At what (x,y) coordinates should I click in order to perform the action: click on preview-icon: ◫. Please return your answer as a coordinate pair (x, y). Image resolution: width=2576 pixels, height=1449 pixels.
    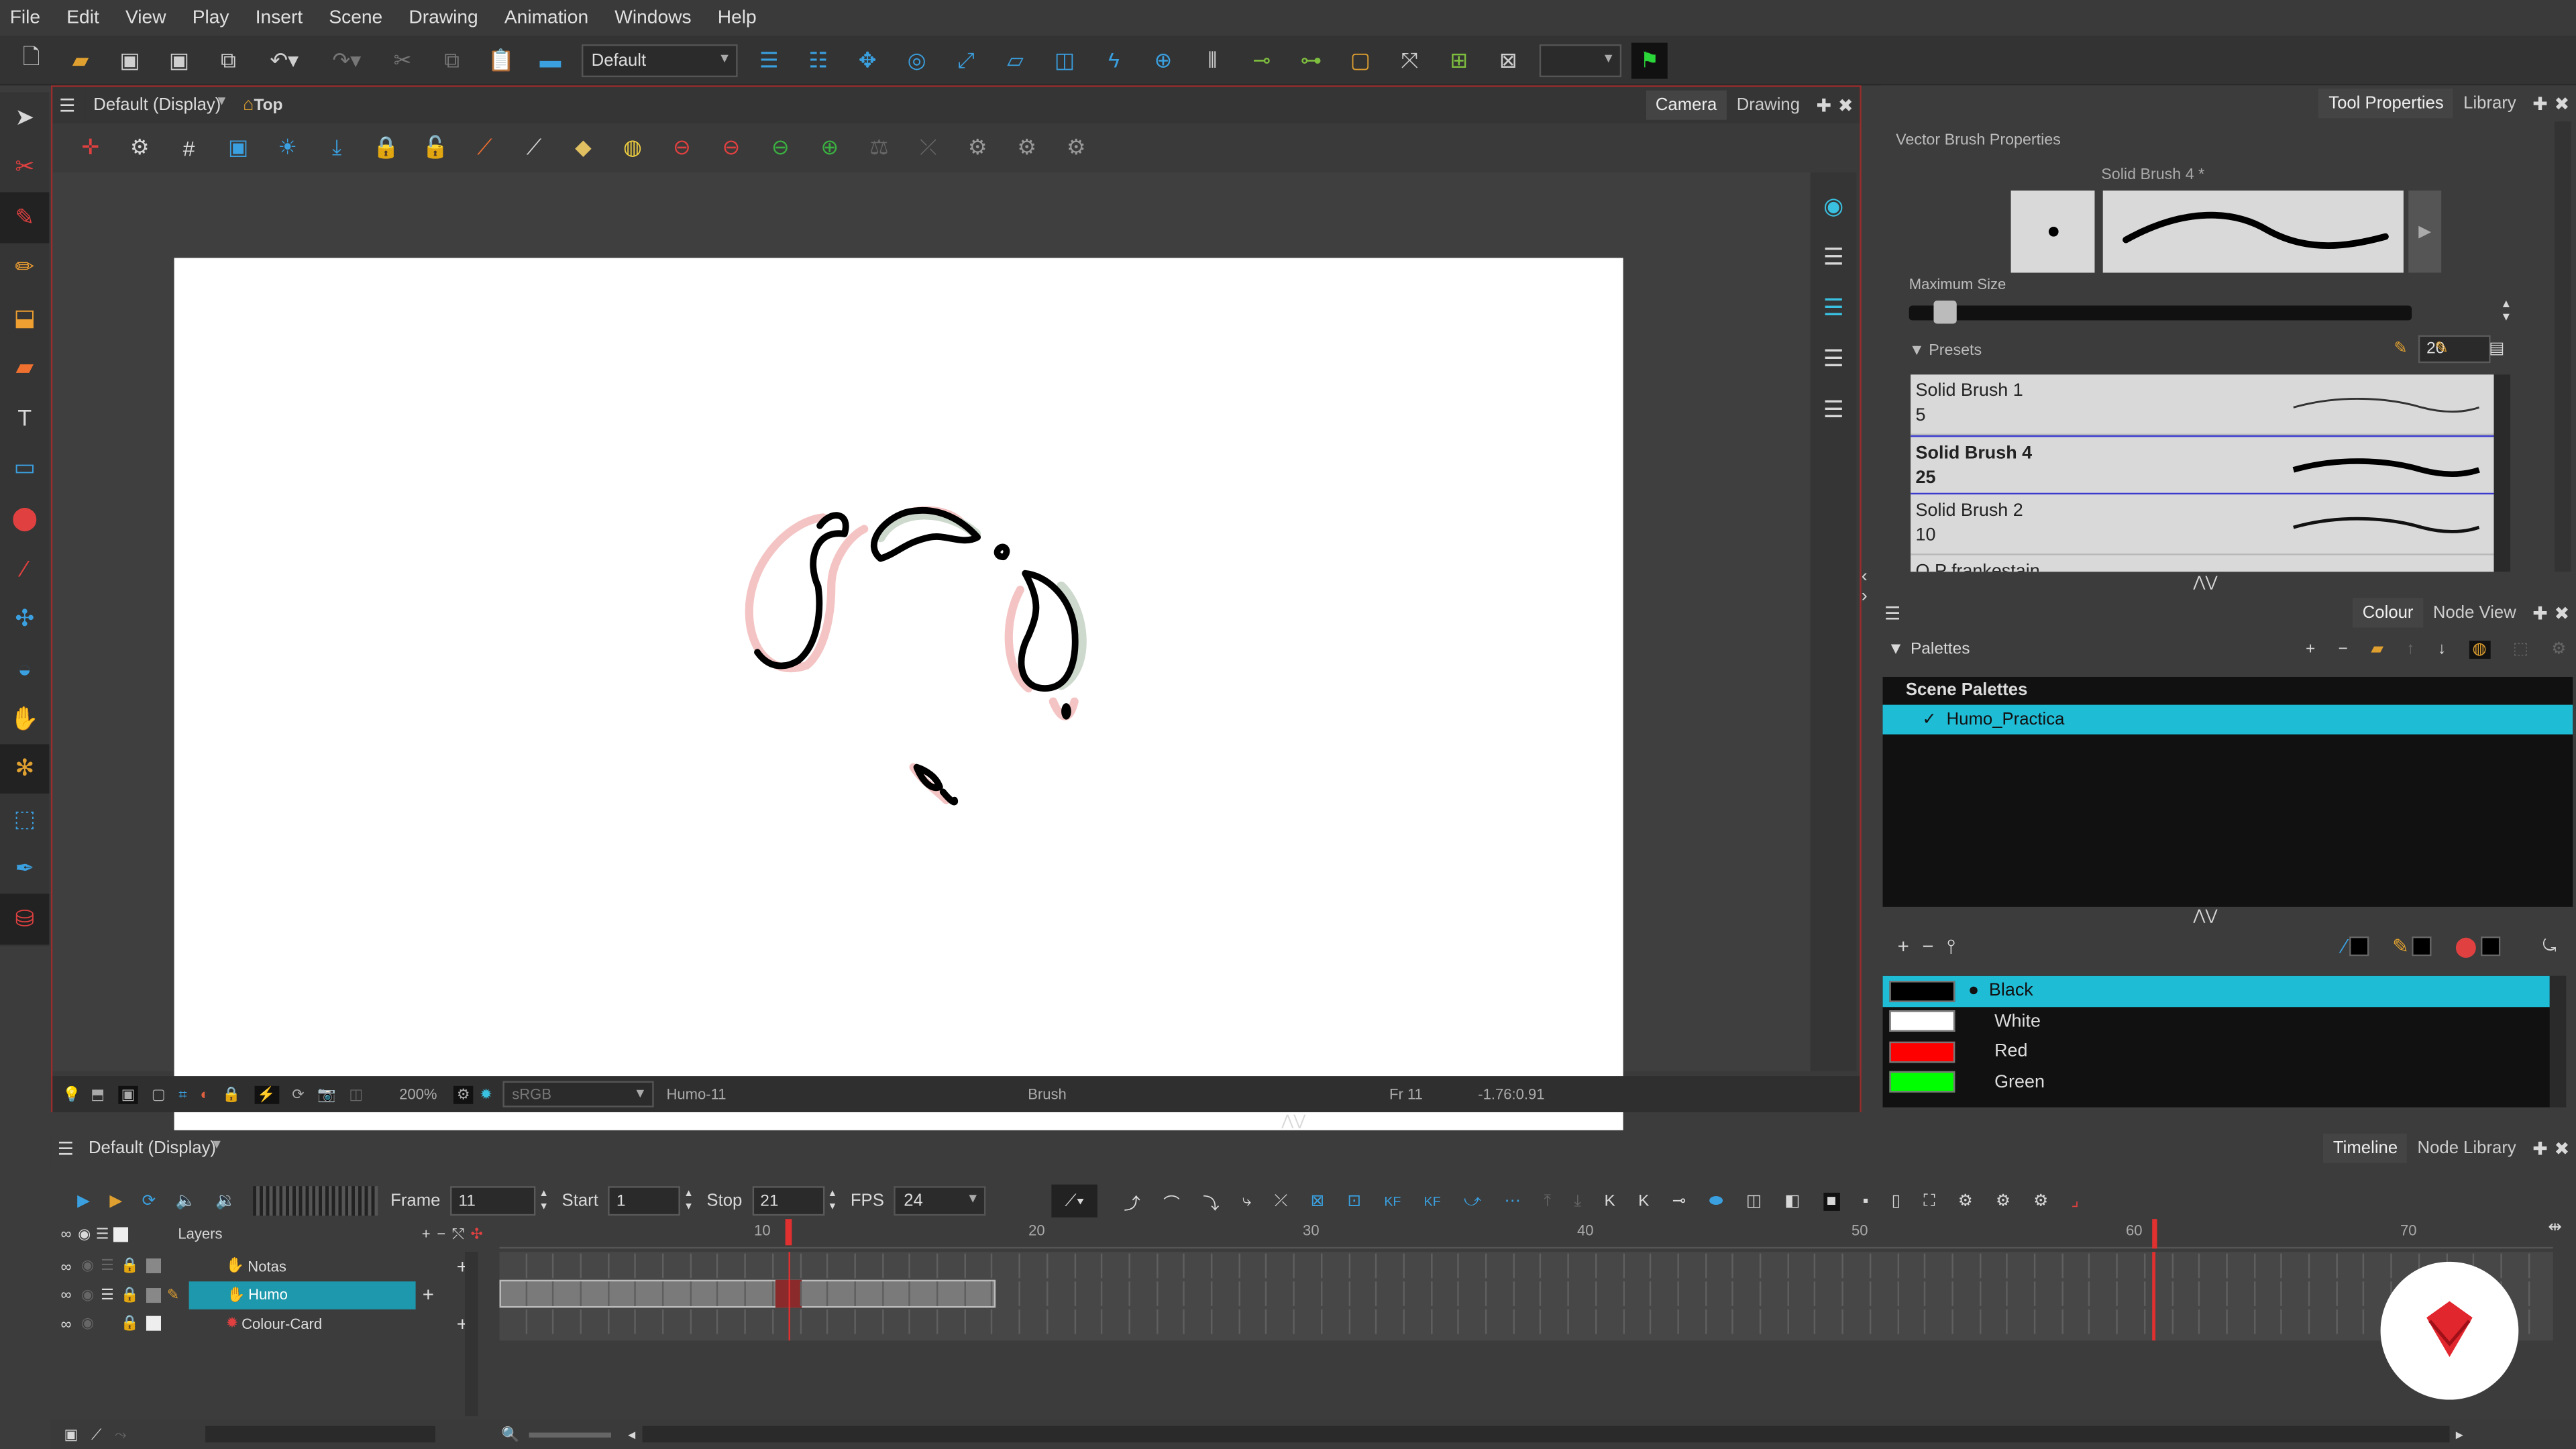
    Looking at the image, I should click on (356, 1094).